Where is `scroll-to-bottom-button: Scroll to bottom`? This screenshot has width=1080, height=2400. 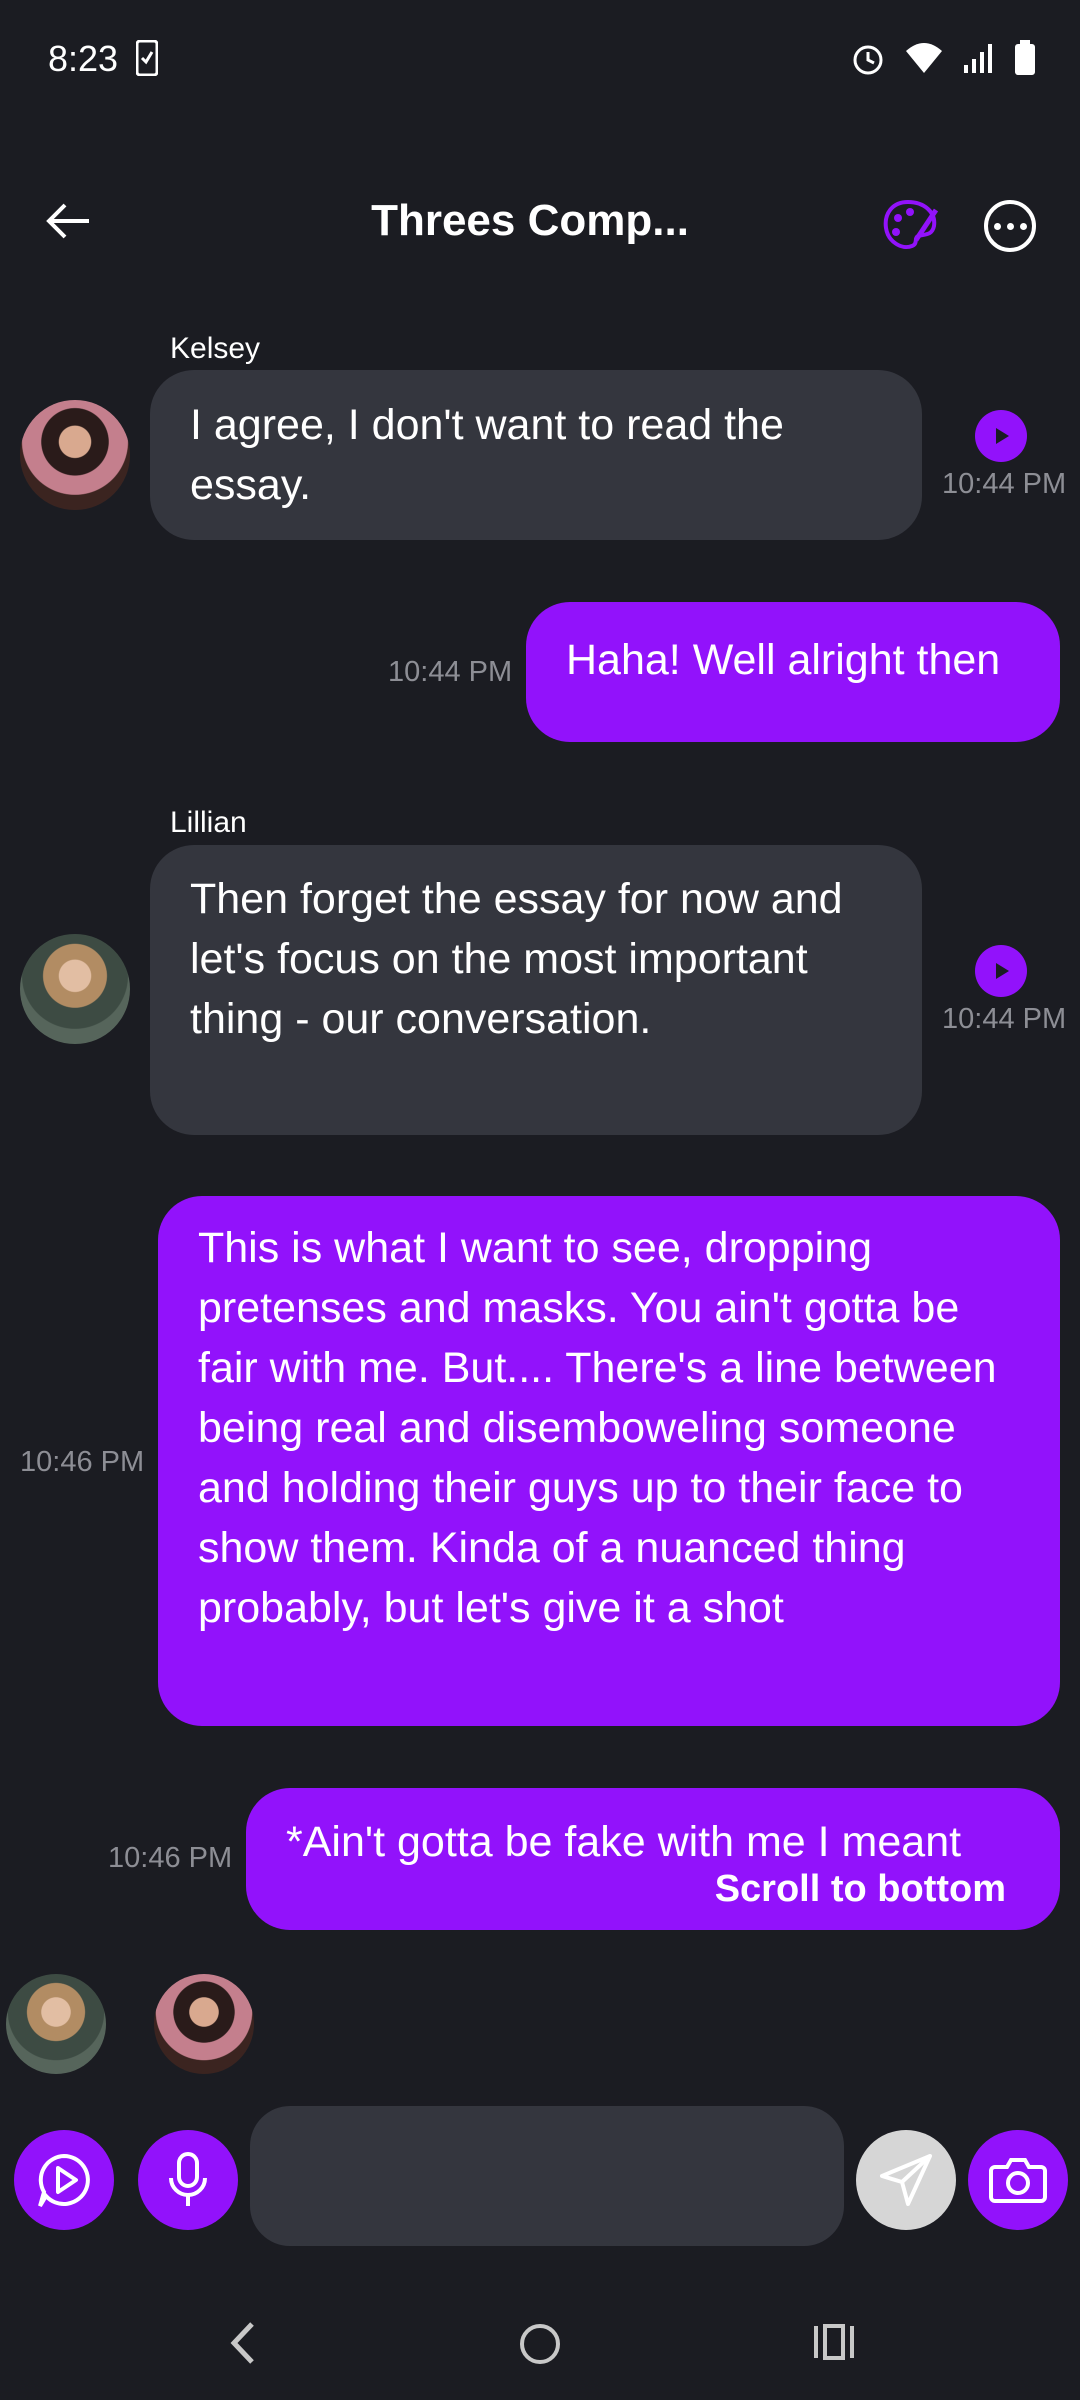 scroll-to-bottom-button: Scroll to bottom is located at coordinates (855, 1889).